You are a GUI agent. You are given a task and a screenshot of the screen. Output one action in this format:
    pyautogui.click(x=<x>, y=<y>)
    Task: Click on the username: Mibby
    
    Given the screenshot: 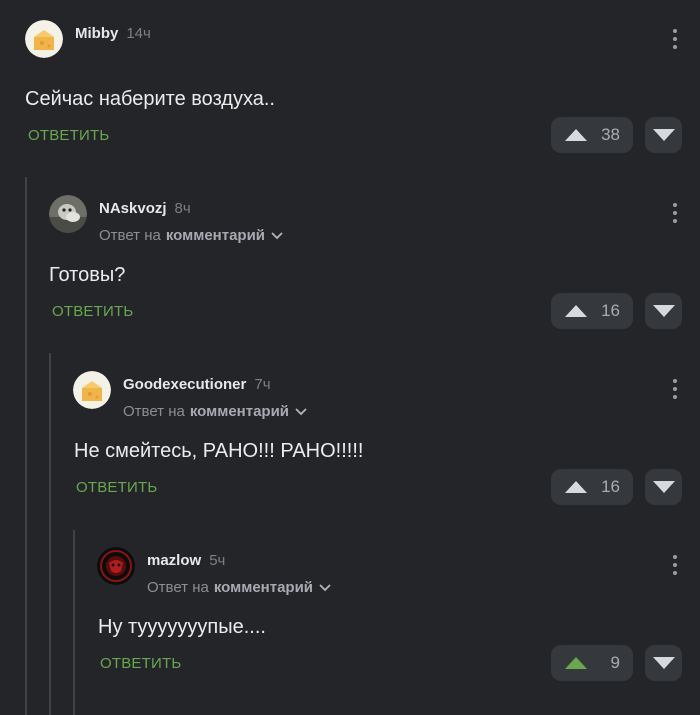 What is the action you would take?
    pyautogui.click(x=96, y=33)
    